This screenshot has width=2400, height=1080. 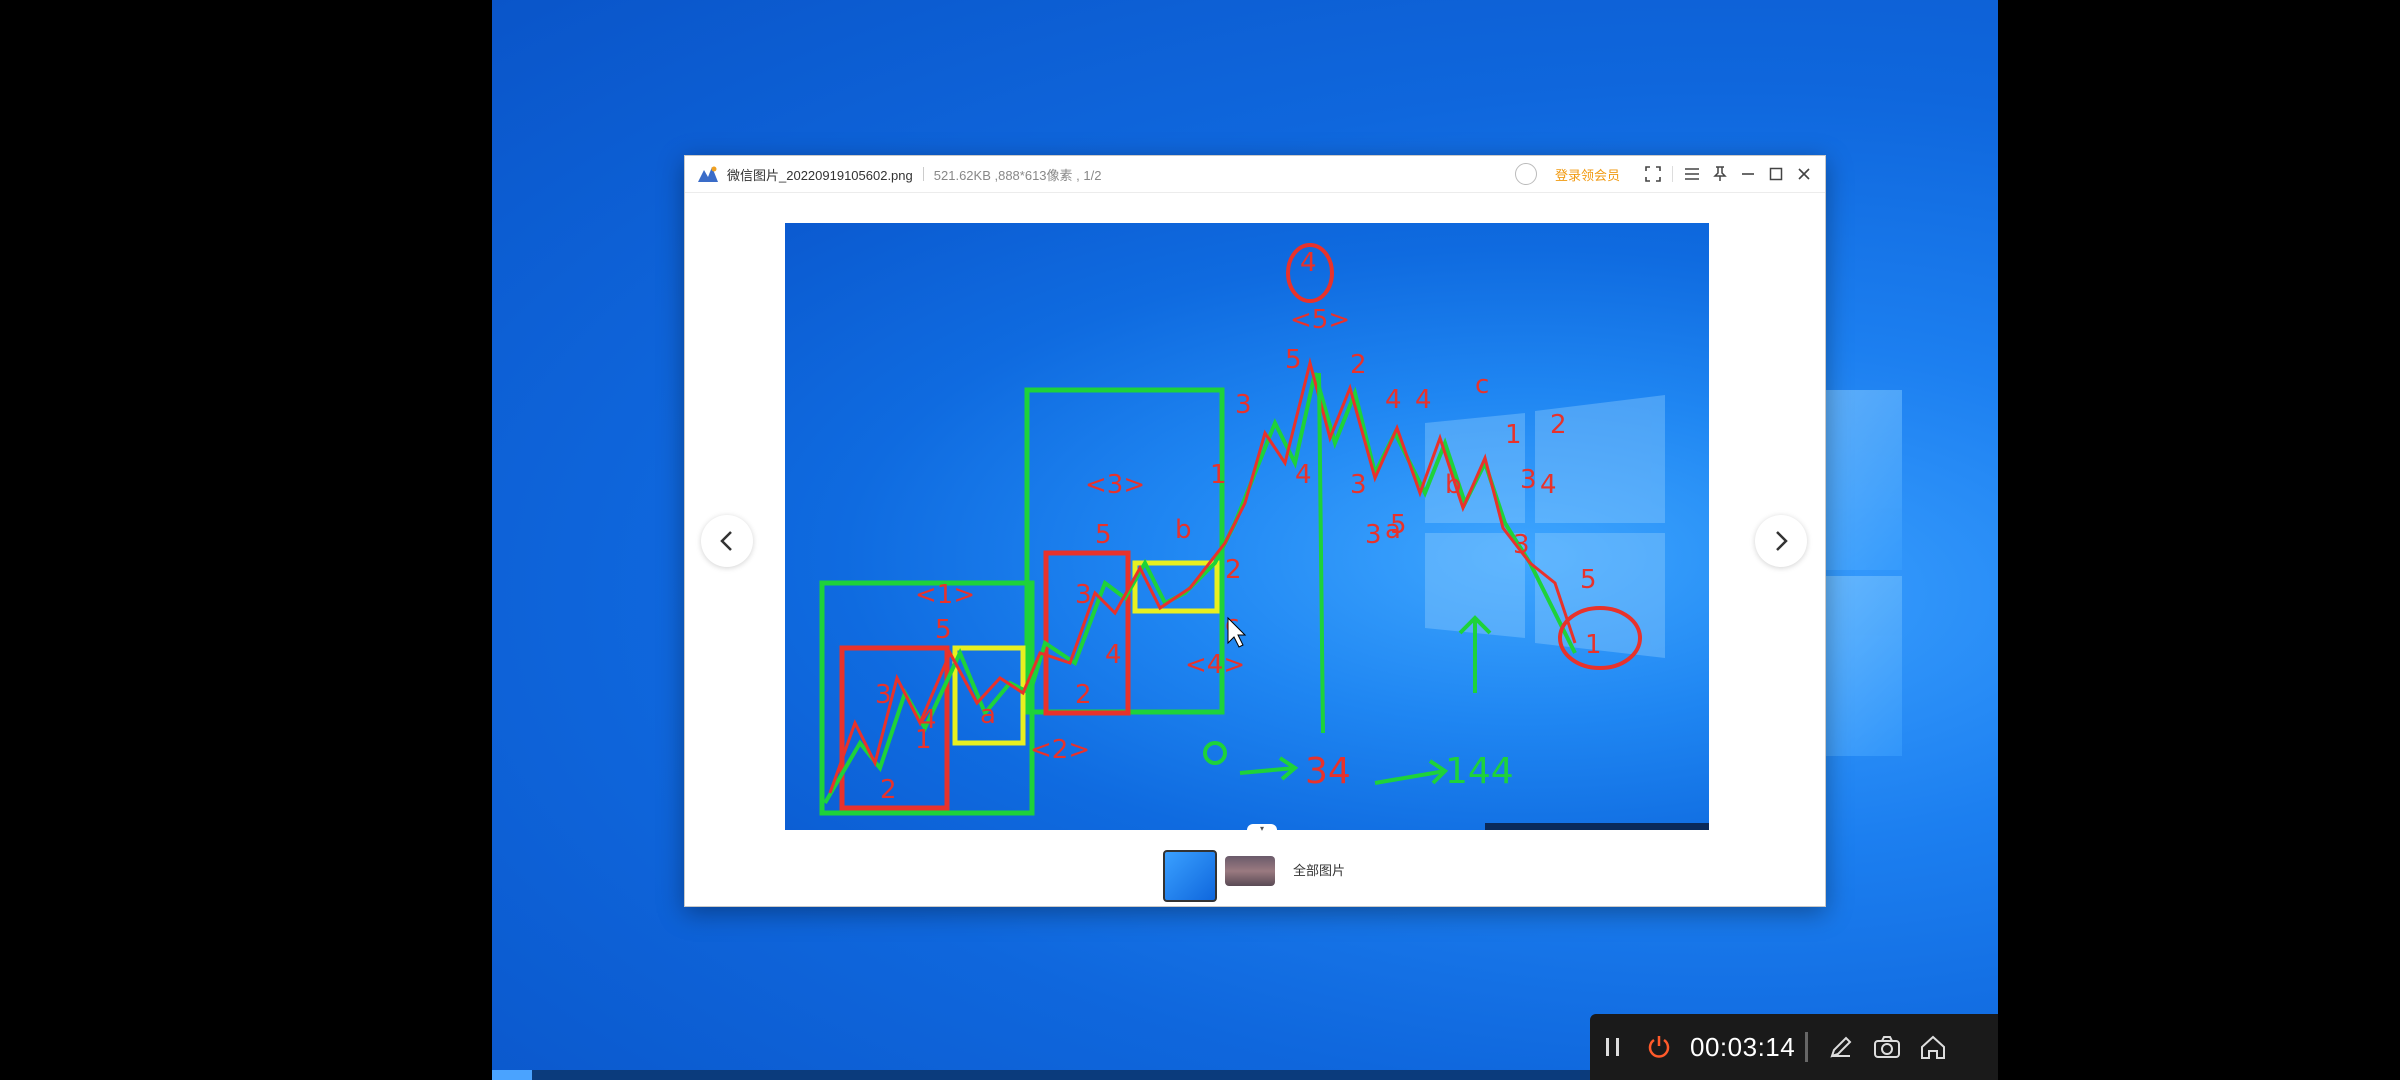 I want to click on label-w4: <4>, so click(x=1215, y=665).